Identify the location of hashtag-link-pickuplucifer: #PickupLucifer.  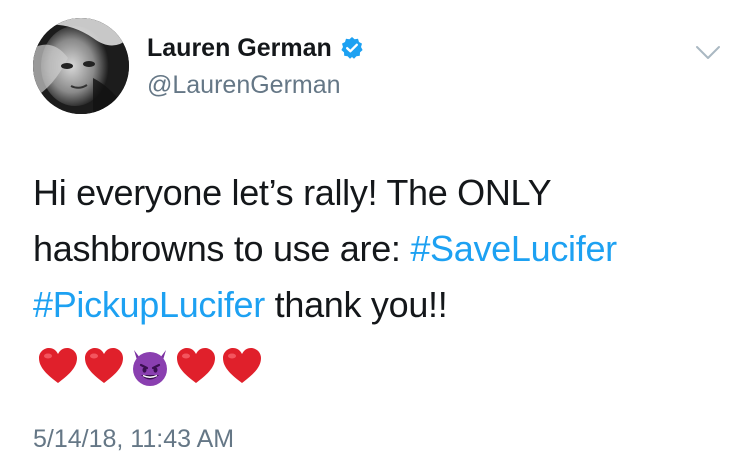
(149, 304).